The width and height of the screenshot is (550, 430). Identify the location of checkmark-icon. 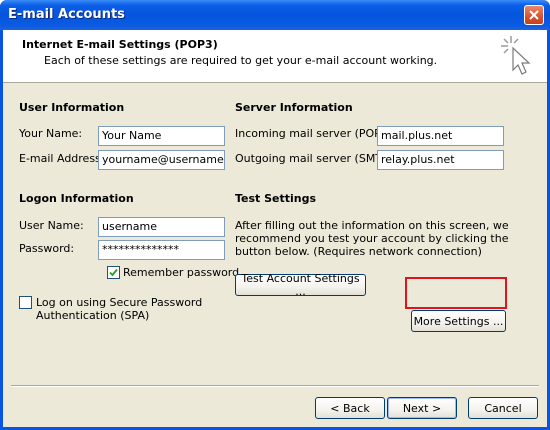
(113, 272).